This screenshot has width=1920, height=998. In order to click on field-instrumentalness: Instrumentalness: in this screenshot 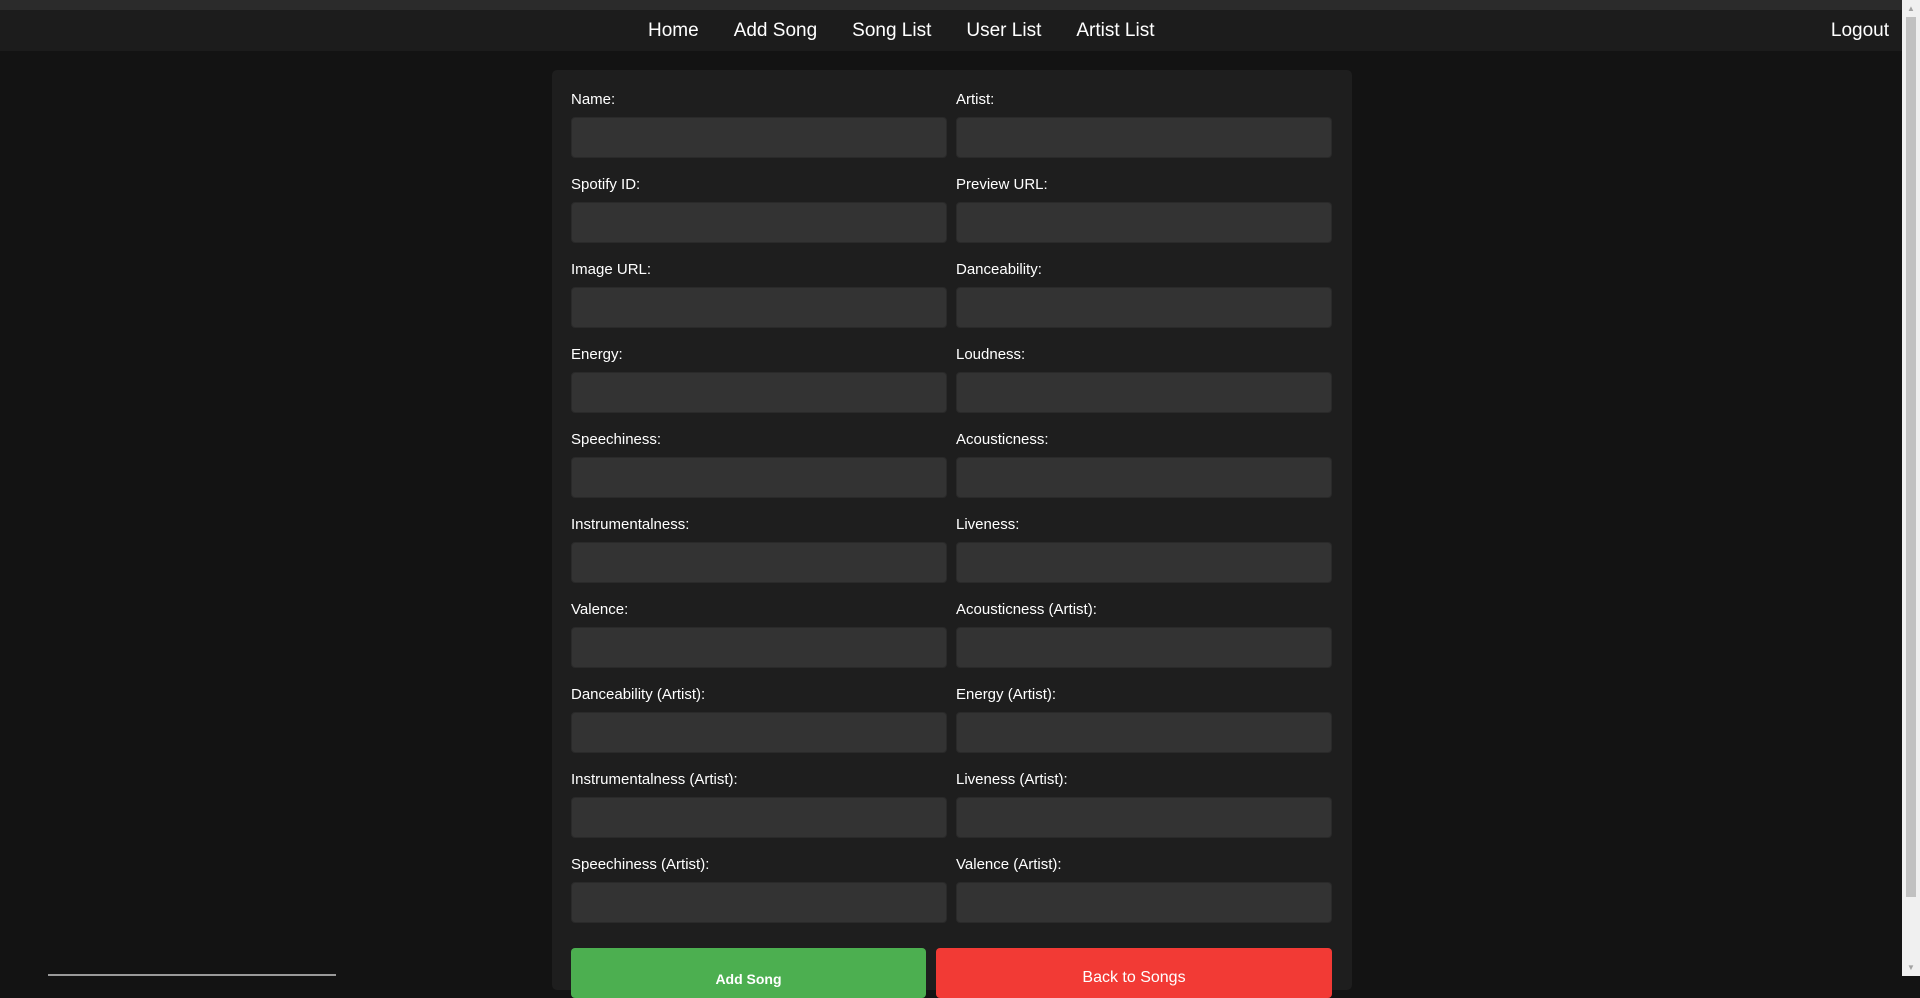, I will do `click(759, 558)`.